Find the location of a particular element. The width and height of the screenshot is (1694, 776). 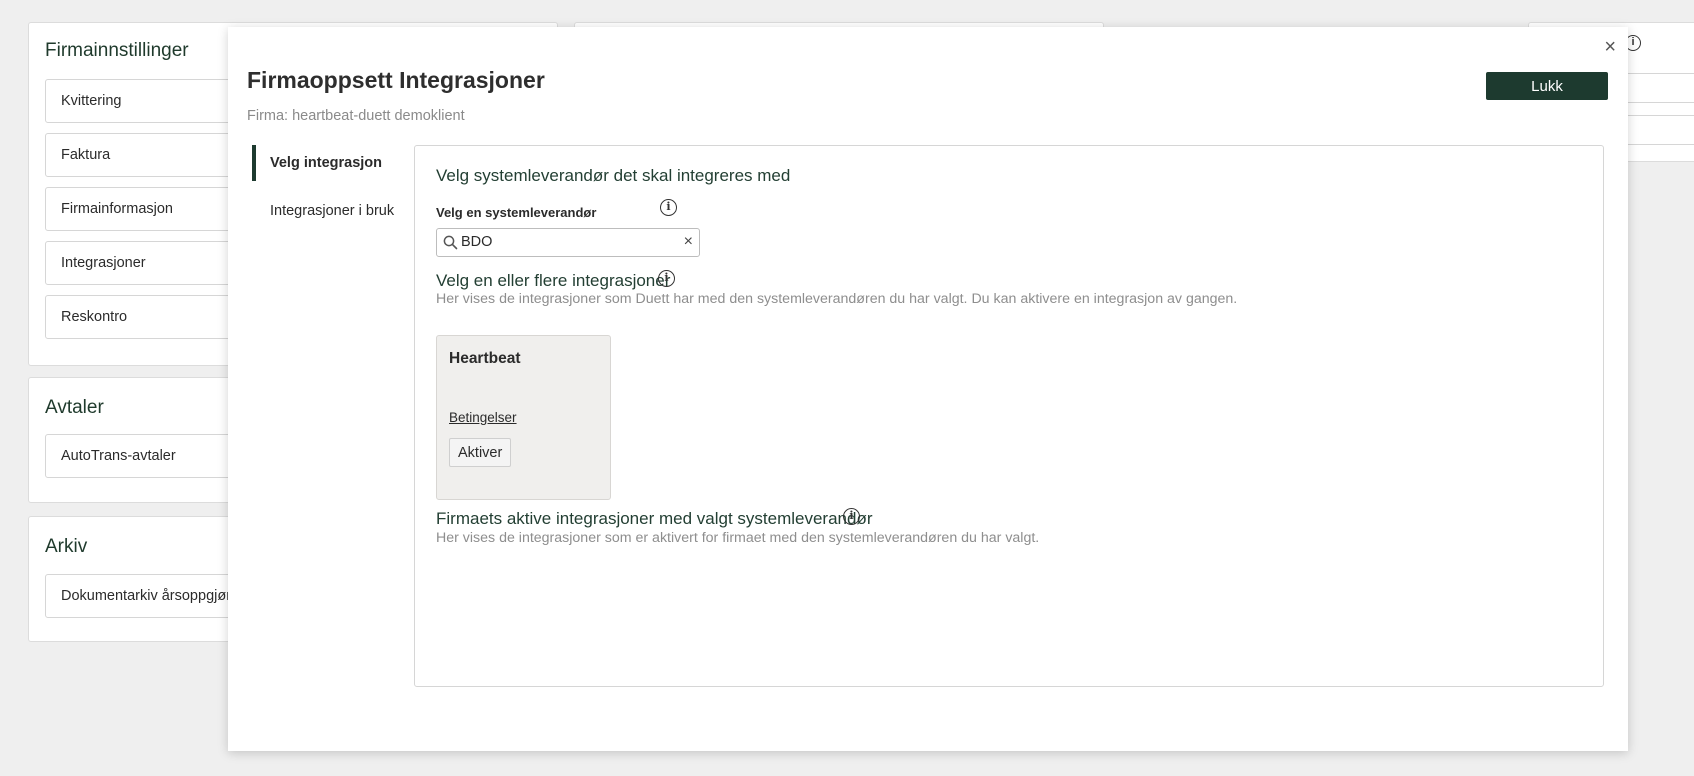

activate-button: Aktiver is located at coordinates (480, 452).